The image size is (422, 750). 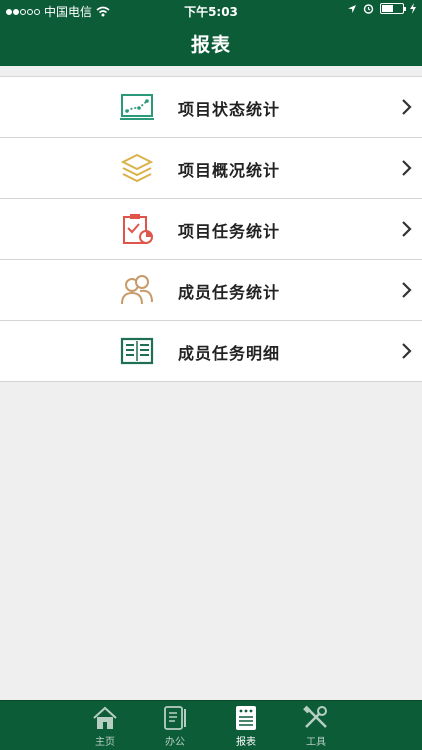 What do you see at coordinates (316, 742) in the screenshot?
I see `tab-label: 工具` at bounding box center [316, 742].